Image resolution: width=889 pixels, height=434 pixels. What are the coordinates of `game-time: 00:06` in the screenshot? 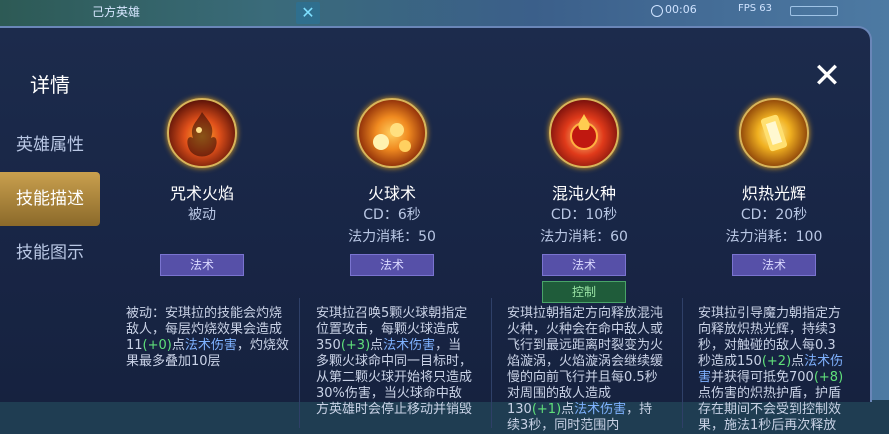 It's located at (681, 9).